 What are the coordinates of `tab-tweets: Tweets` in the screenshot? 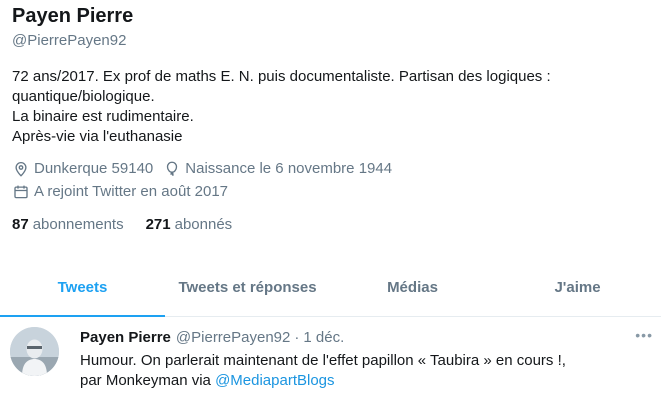 It's located at (82, 291).